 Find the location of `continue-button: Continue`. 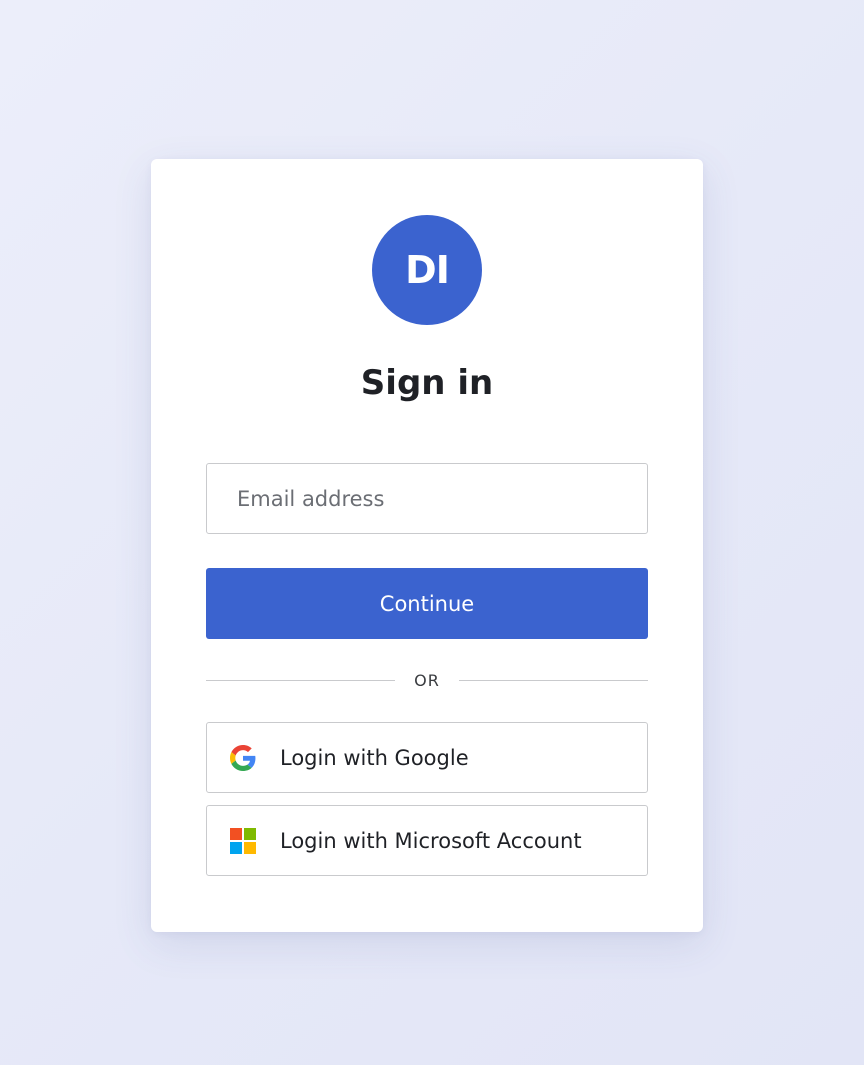

continue-button: Continue is located at coordinates (427, 603).